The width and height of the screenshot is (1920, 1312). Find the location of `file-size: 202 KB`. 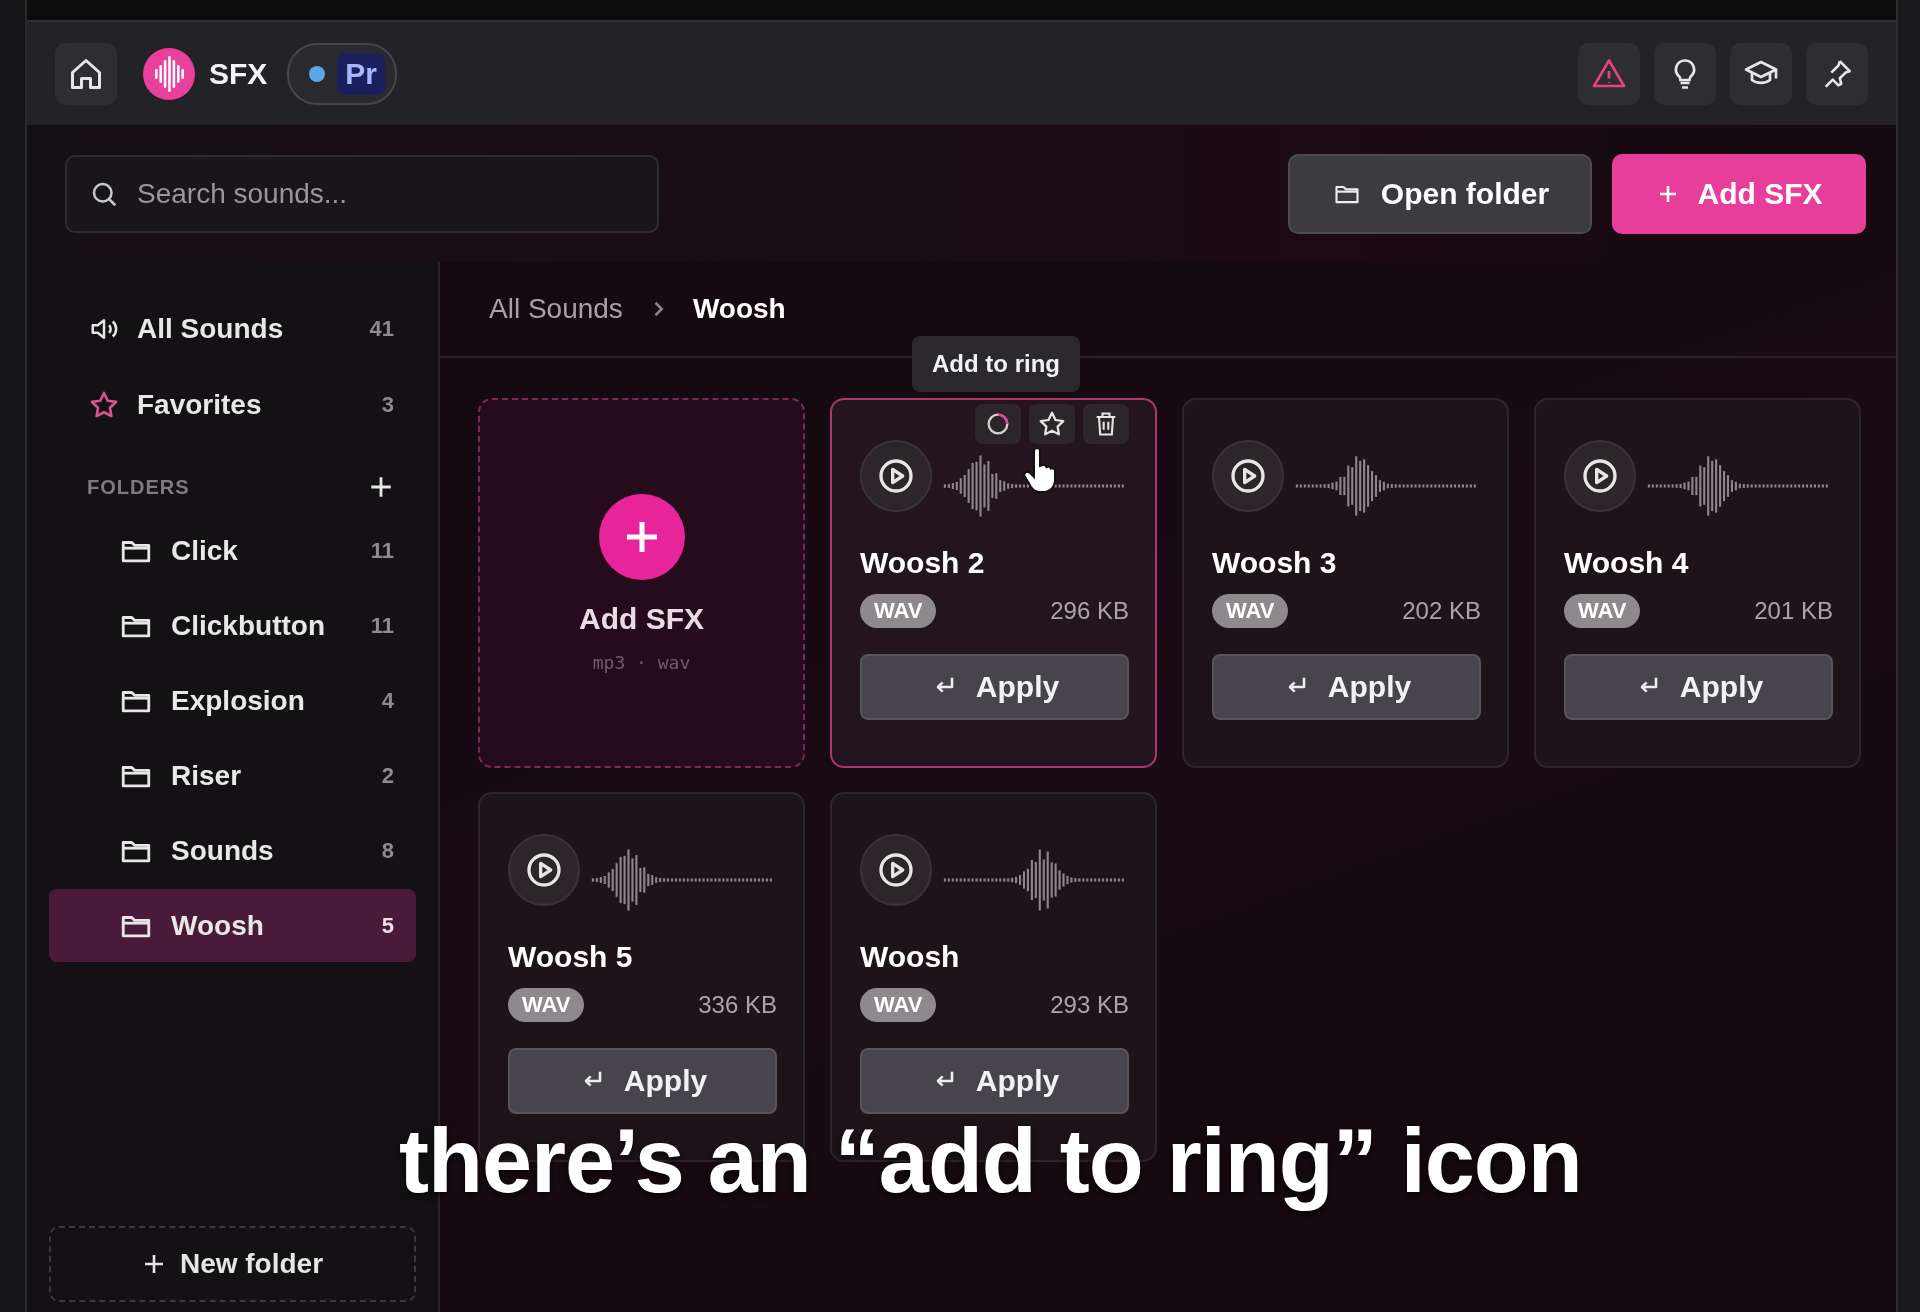

file-size: 202 KB is located at coordinates (1441, 611).